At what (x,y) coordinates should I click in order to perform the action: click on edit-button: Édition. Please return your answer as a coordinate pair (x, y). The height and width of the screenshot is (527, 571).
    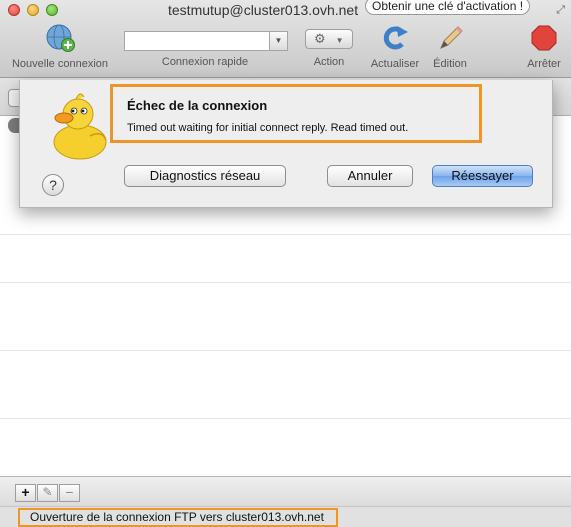
    Looking at the image, I should click on (450, 46).